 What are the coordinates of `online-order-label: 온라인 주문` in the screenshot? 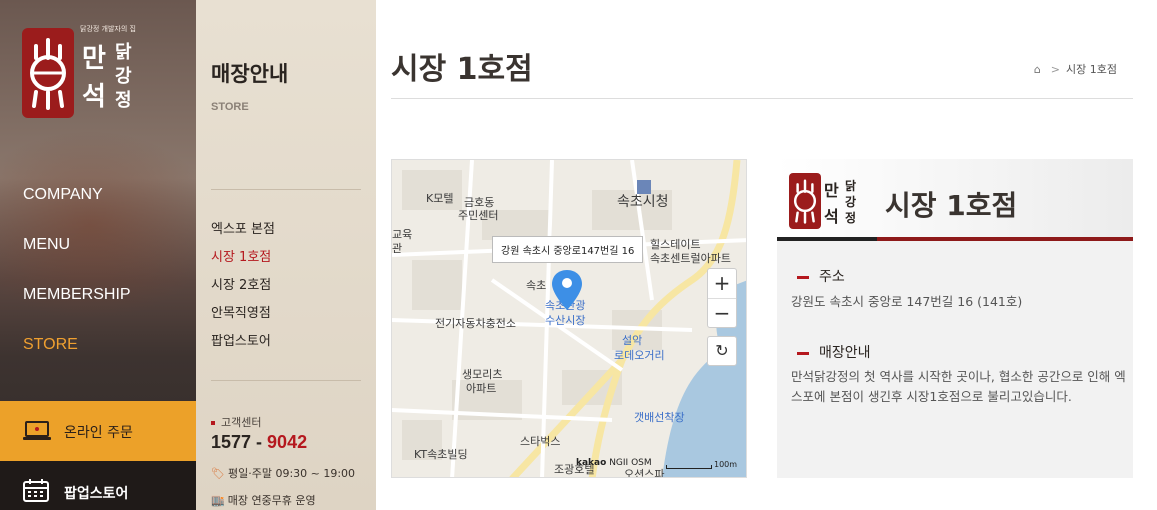 It's located at (98, 433).